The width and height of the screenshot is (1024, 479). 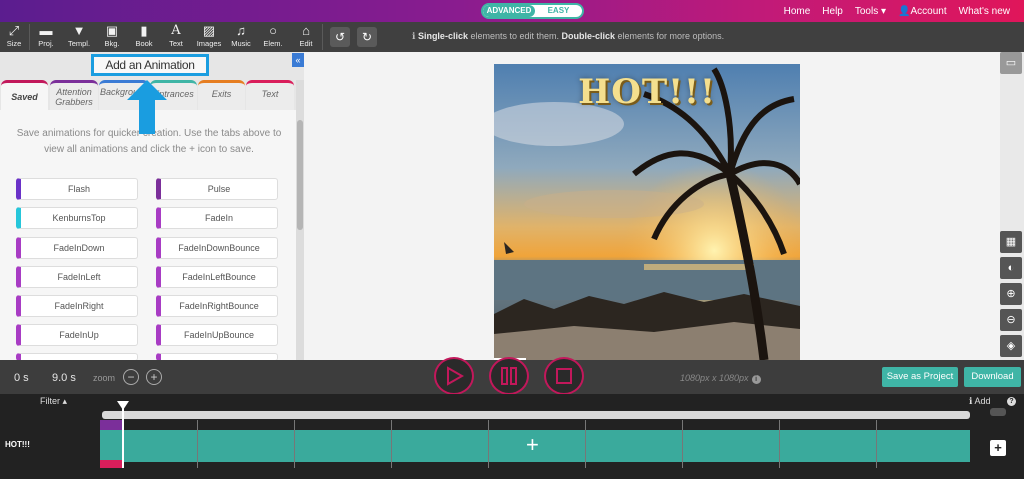 I want to click on divider, so click(x=322, y=37).